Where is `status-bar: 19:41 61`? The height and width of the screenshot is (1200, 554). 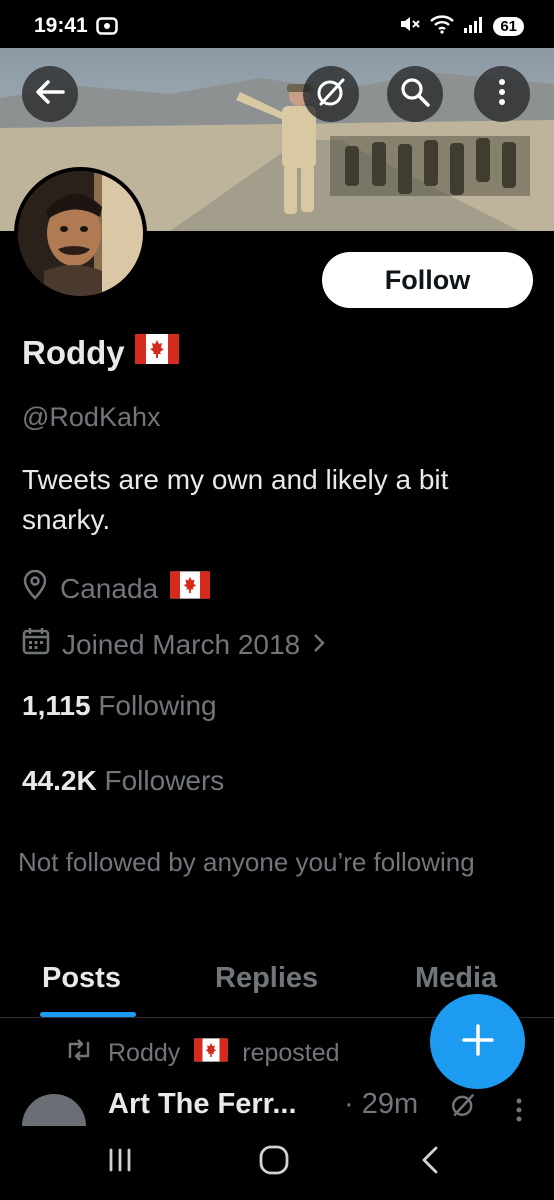
status-bar: 19:41 61 is located at coordinates (277, 24).